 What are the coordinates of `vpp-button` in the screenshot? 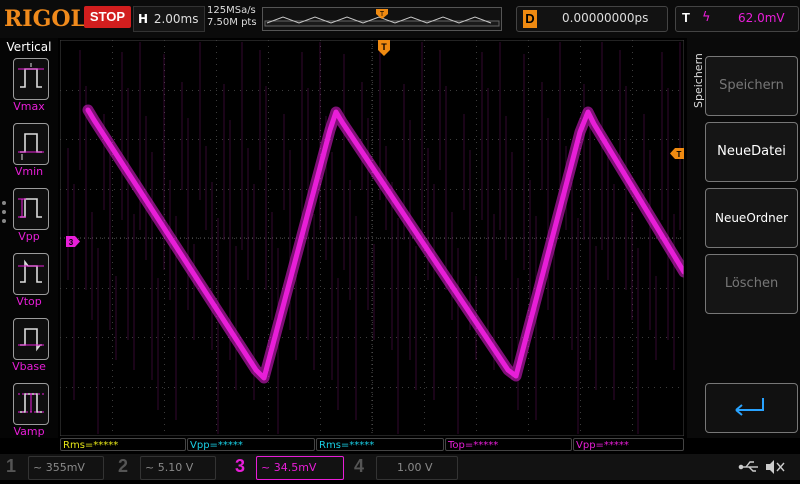 It's located at (31, 209).